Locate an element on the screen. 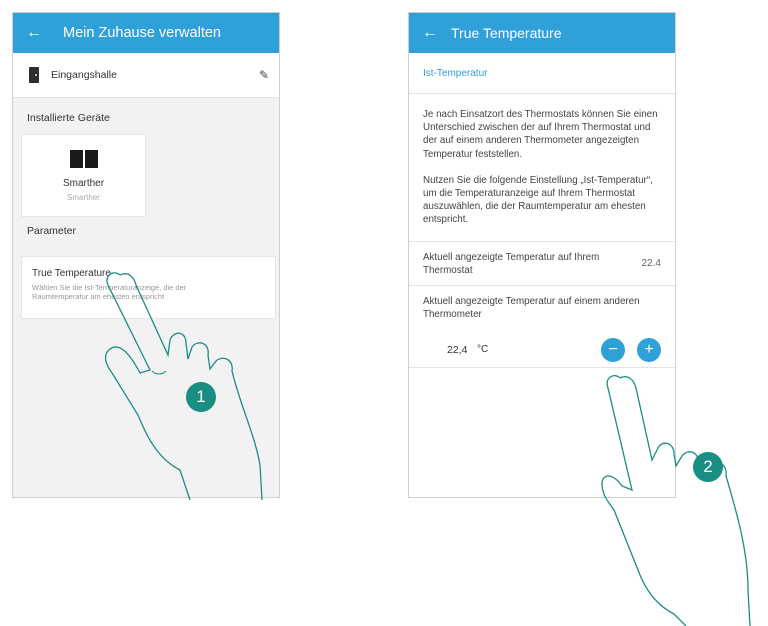 The image size is (768, 626). parameter-title: Parameter is located at coordinates (52, 231).